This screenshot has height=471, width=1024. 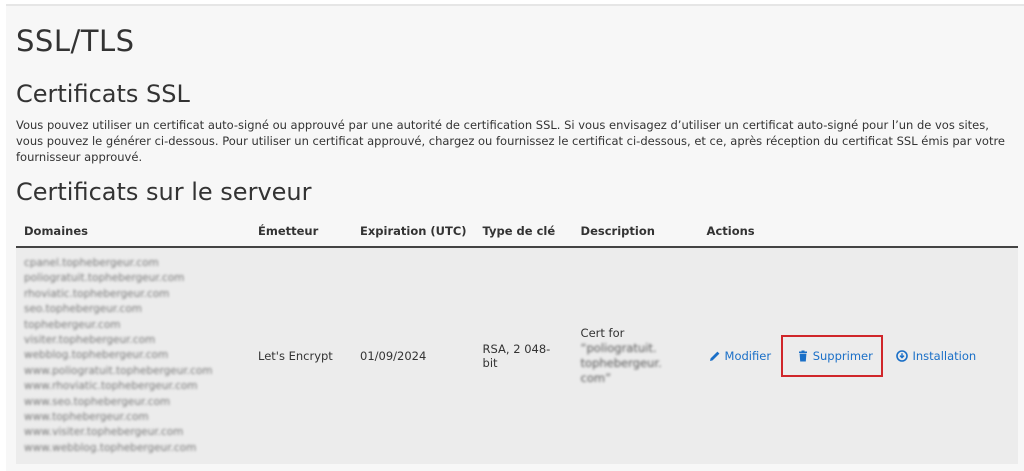 What do you see at coordinates (83, 309) in the screenshot?
I see `domain-item: seo.tophebergeur.com` at bounding box center [83, 309].